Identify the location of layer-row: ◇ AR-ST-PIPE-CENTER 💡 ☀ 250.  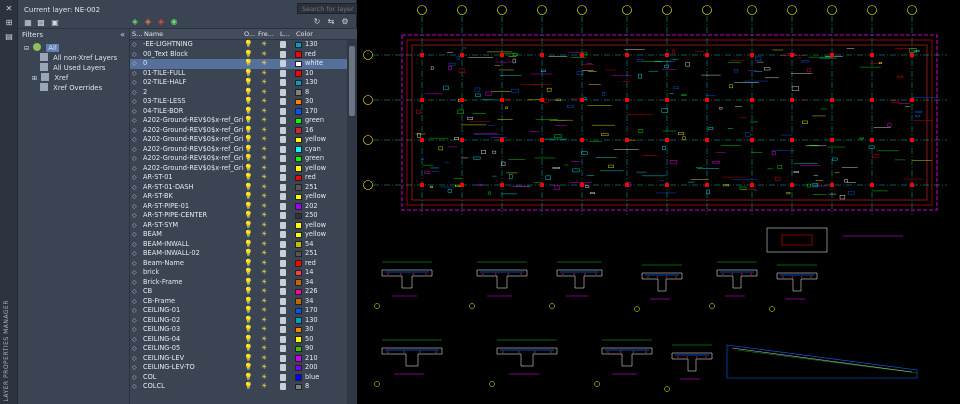
(238, 216).